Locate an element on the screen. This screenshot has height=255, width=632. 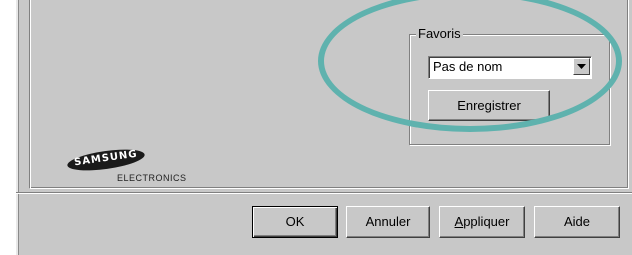
save-button: Enregistrer is located at coordinates (489, 105).